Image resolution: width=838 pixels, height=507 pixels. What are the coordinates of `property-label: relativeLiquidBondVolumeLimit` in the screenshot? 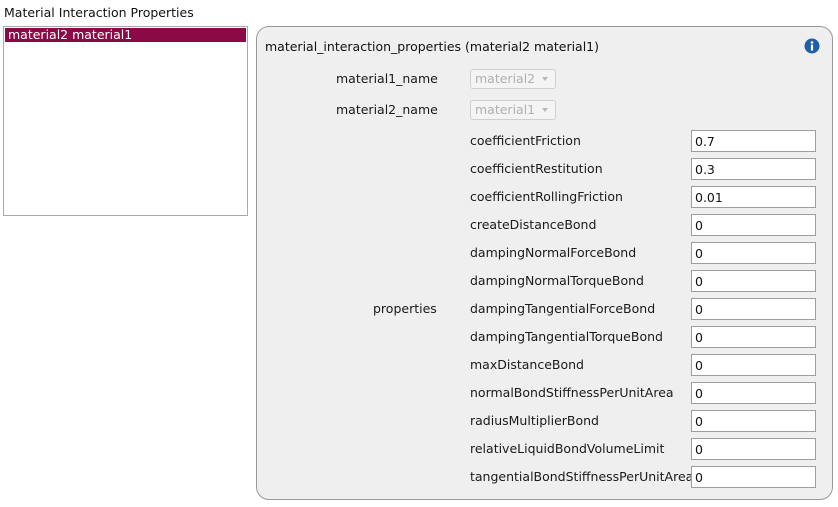 It's located at (567, 448).